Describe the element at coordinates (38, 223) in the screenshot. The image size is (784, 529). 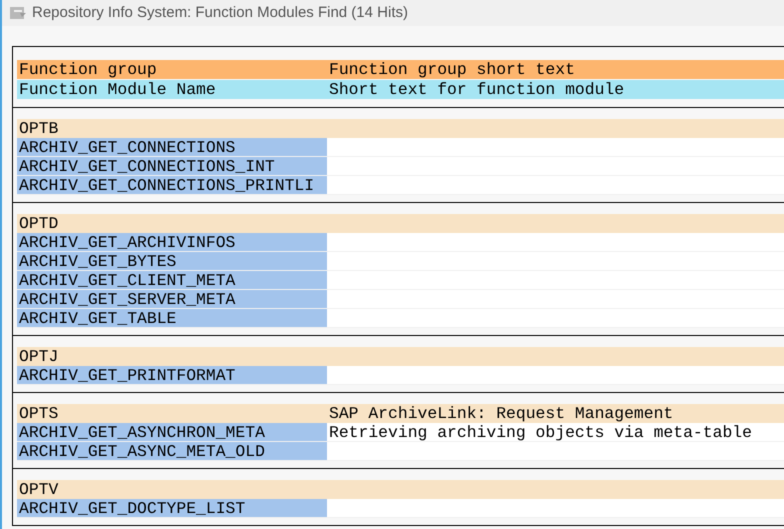
I see `function-group: OPTD` at that location.